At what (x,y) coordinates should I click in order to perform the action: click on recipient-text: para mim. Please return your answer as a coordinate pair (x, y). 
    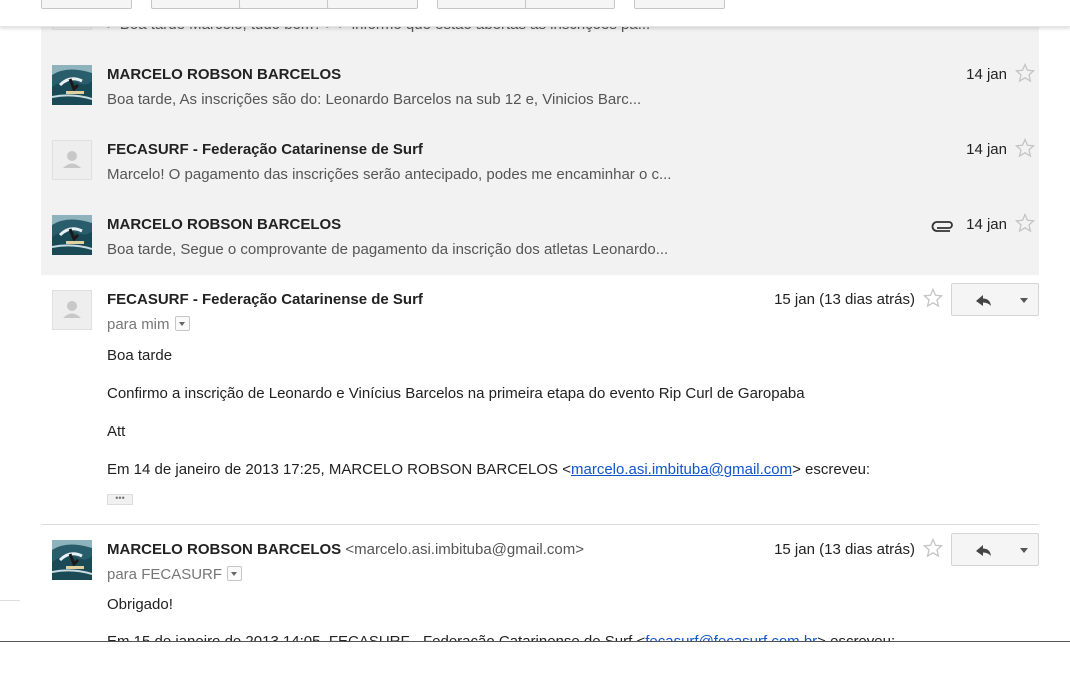
    Looking at the image, I should click on (138, 324).